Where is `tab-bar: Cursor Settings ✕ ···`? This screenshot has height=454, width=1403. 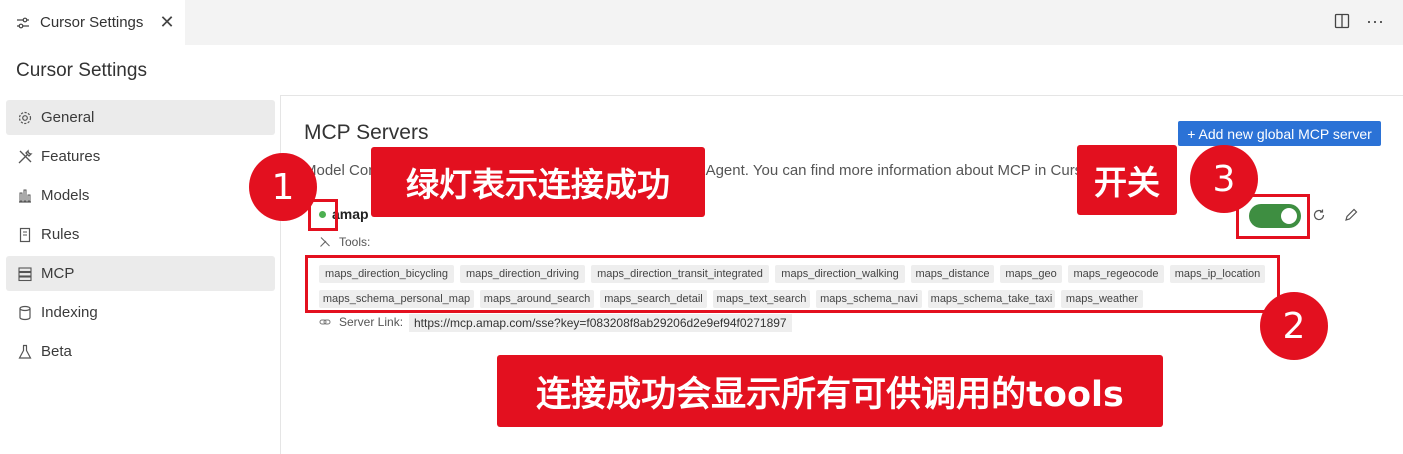 tab-bar: Cursor Settings ✕ ··· is located at coordinates (701, 22).